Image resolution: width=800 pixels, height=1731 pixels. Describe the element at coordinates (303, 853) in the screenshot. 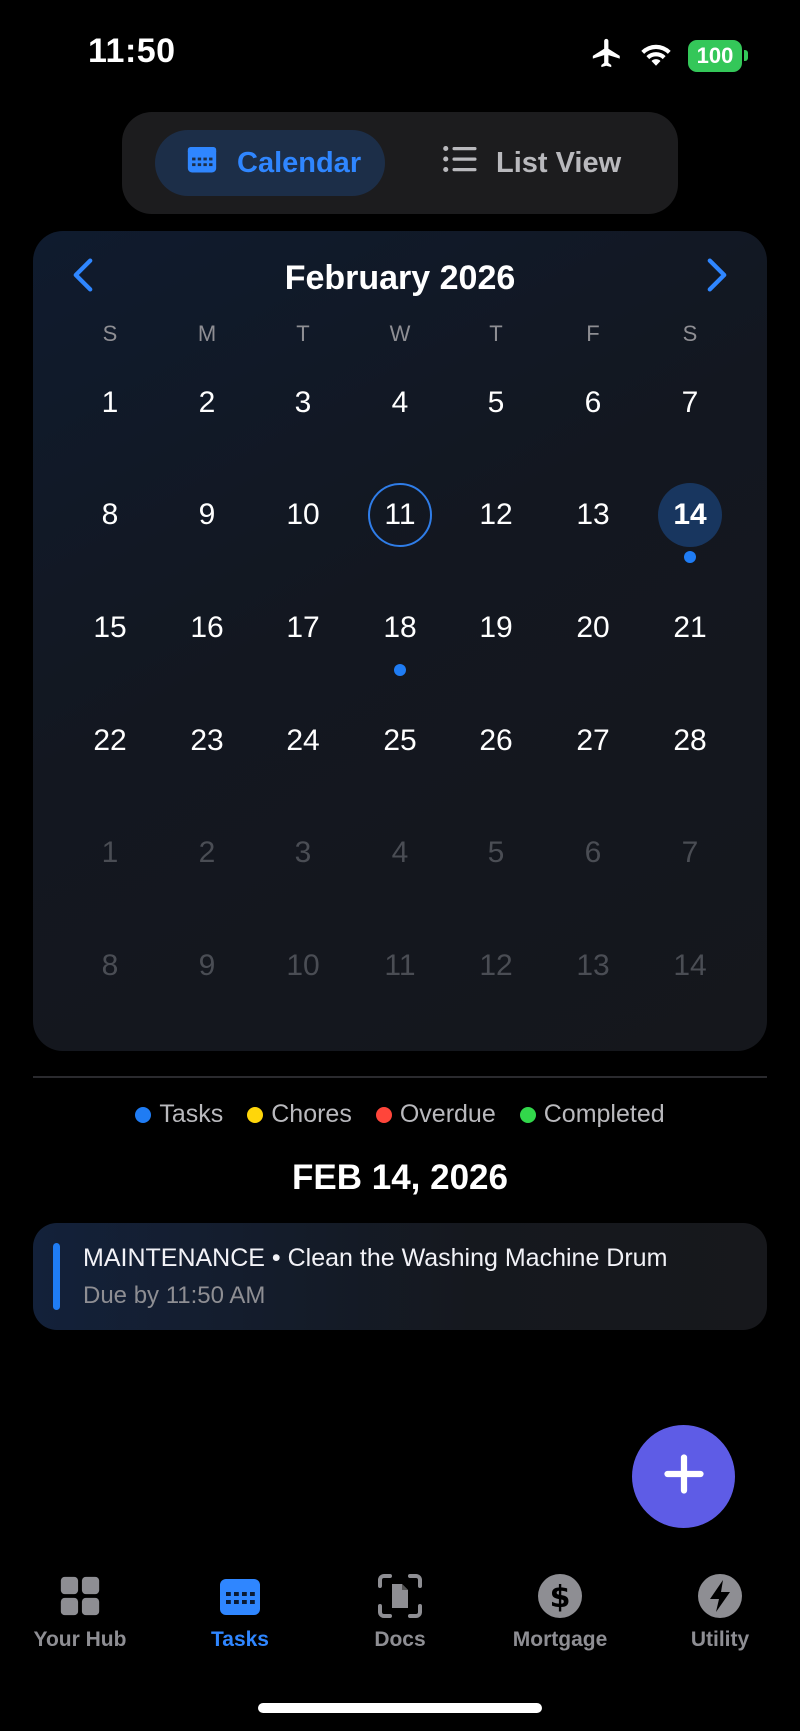

I see `calendar-day-outside-month: 3` at that location.